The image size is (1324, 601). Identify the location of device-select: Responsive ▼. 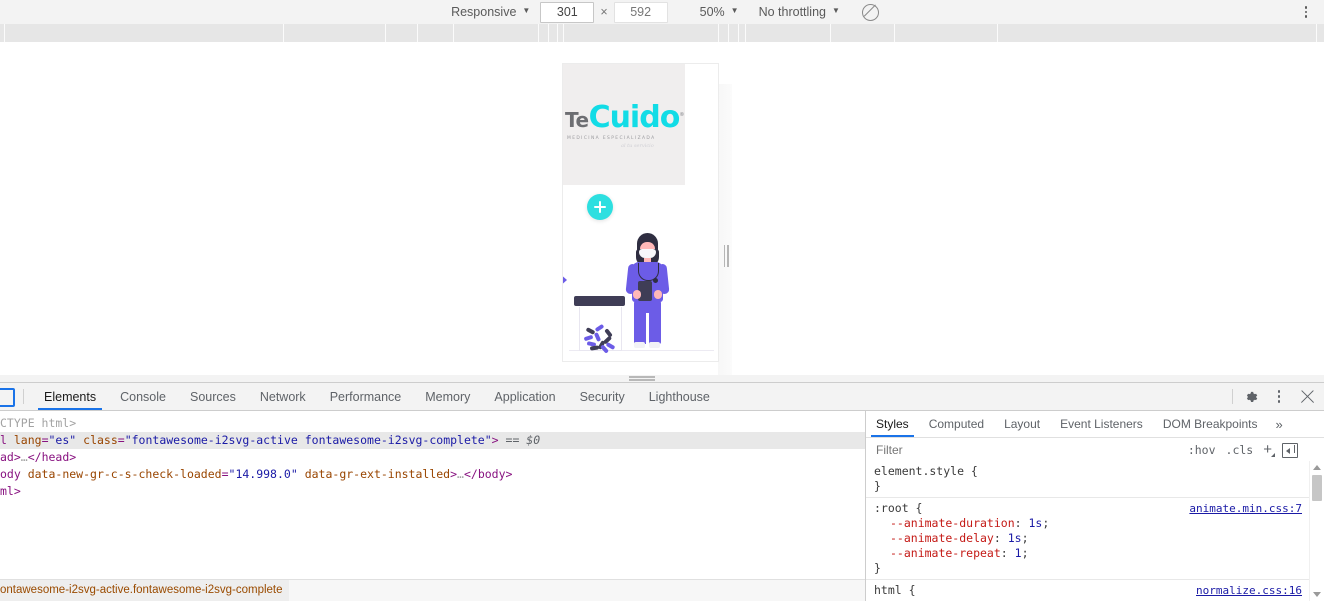
(490, 12).